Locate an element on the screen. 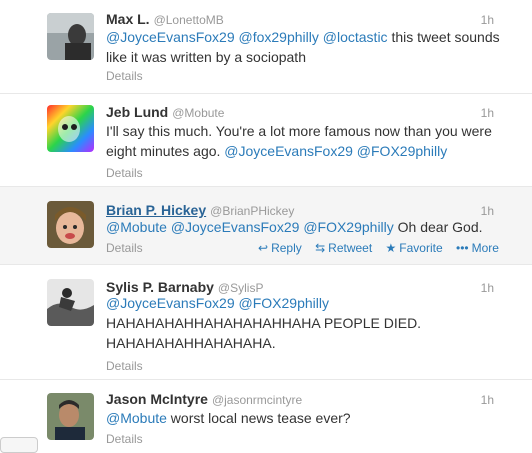 This screenshot has width=532, height=453. user-handle: @LonettoMB is located at coordinates (189, 20).